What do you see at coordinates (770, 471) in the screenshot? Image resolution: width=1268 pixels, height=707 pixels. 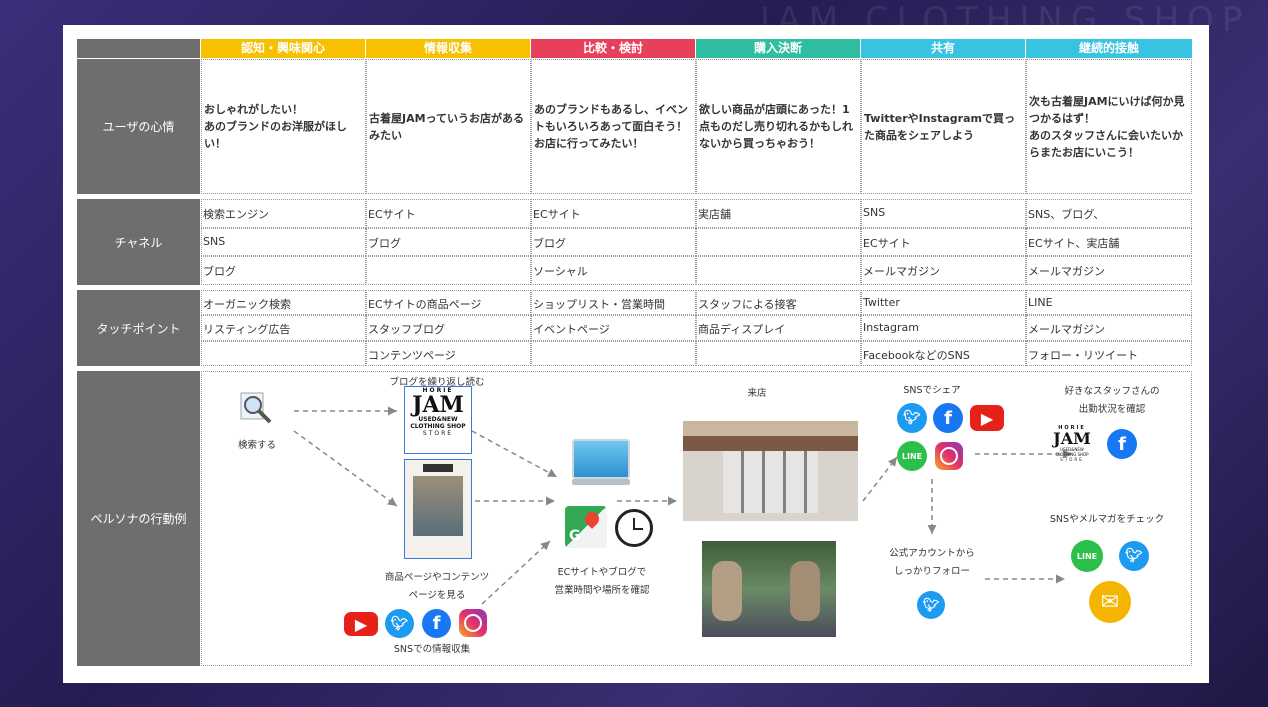 I see `store-front-photo` at bounding box center [770, 471].